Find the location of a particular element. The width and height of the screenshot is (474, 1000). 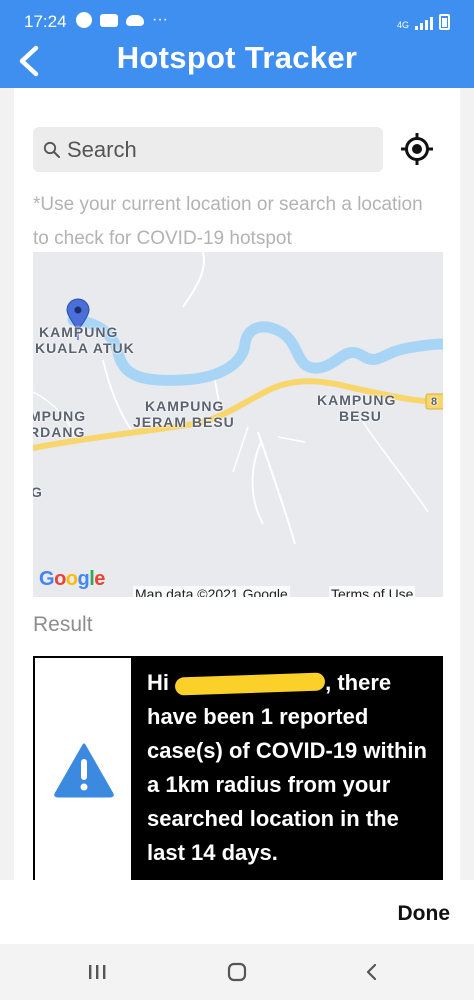

status-system-icons: 4G is located at coordinates (423, 22).